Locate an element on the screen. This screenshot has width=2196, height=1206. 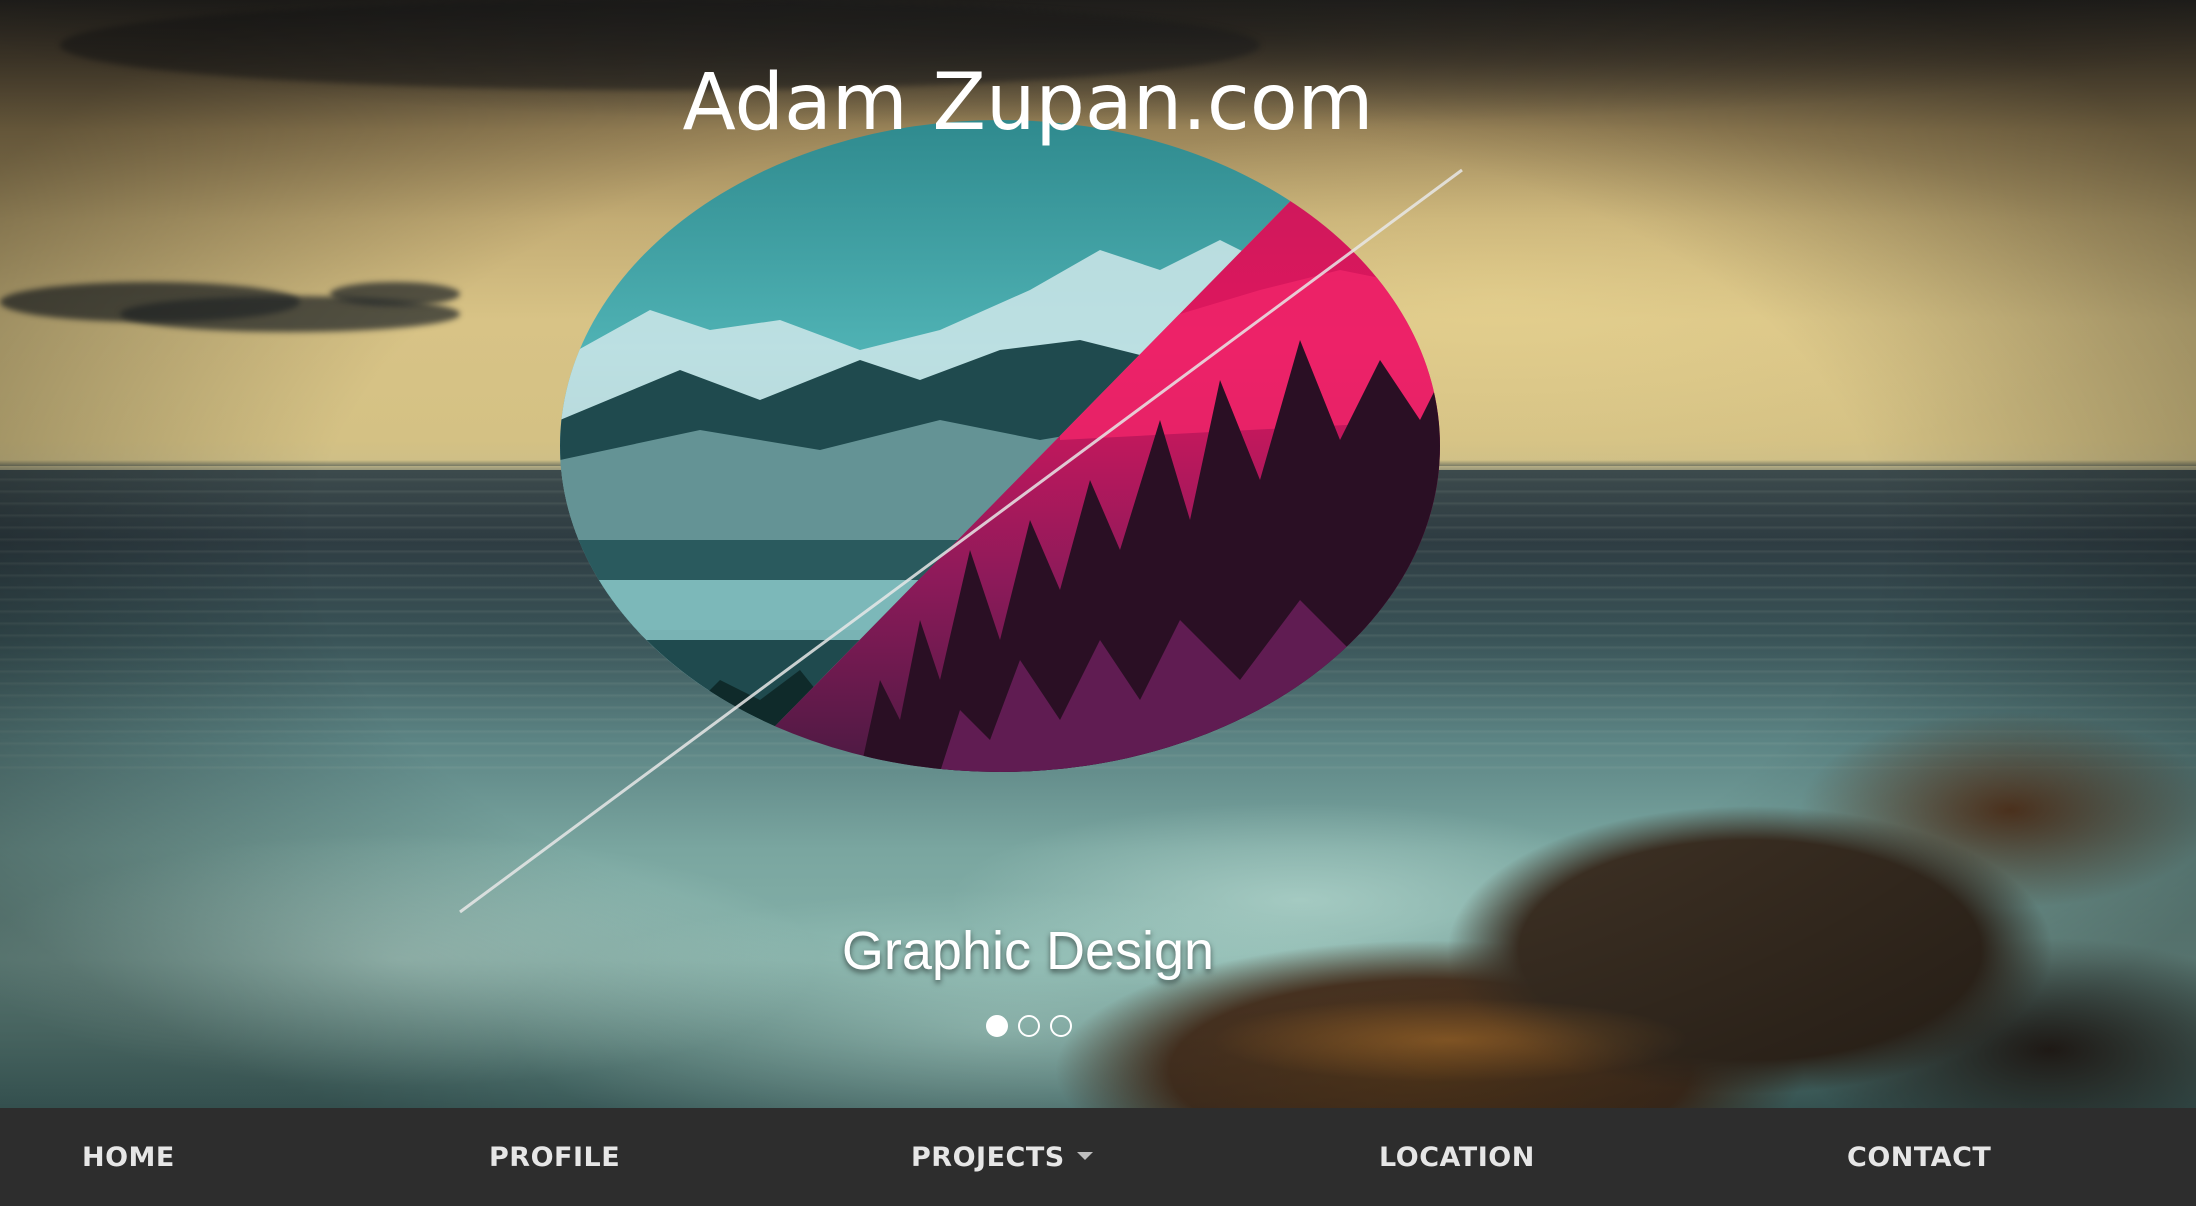
slide-caption: Graphic Design is located at coordinates (1028, 951).